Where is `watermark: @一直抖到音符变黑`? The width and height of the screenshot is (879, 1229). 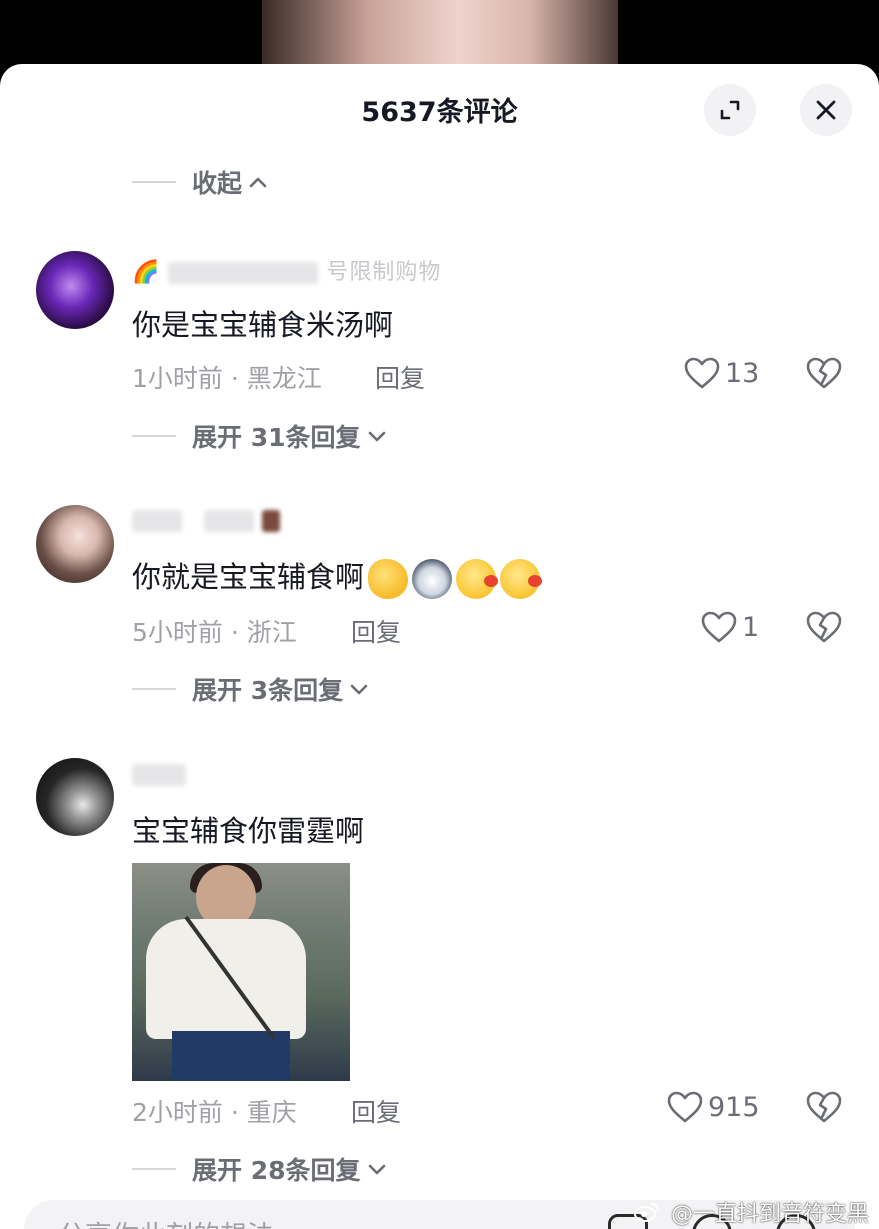
watermark: @一直抖到音符变黑 is located at coordinates (751, 1212).